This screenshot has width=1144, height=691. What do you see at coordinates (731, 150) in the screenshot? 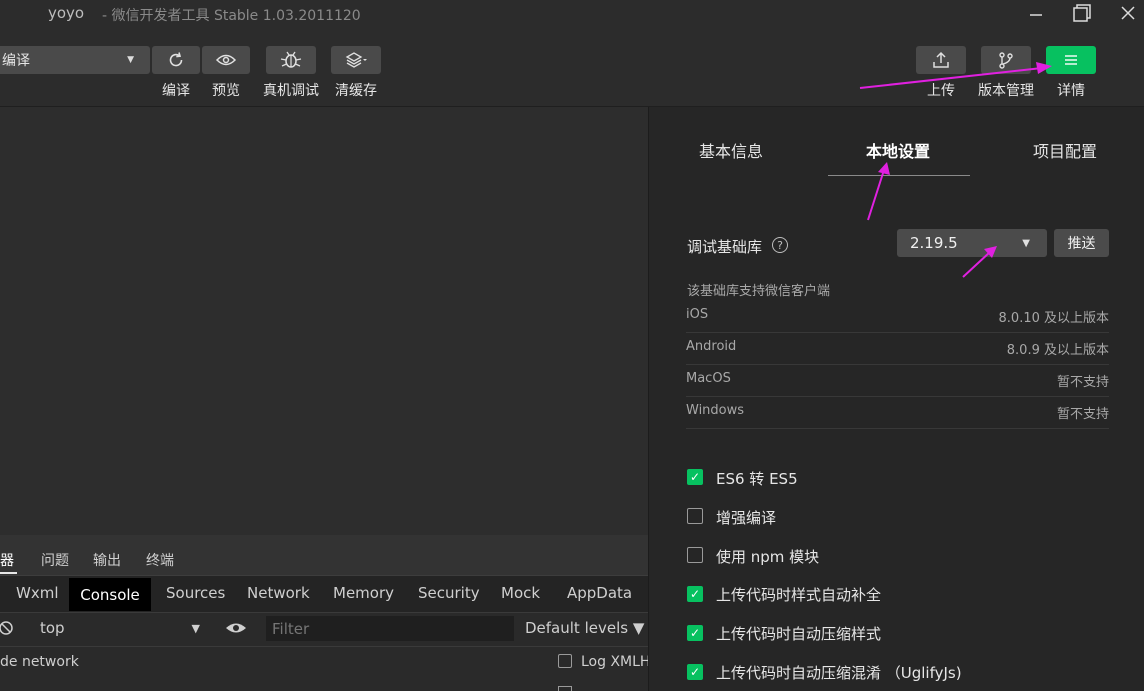
I see `tab-basic-info: 基本信息` at bounding box center [731, 150].